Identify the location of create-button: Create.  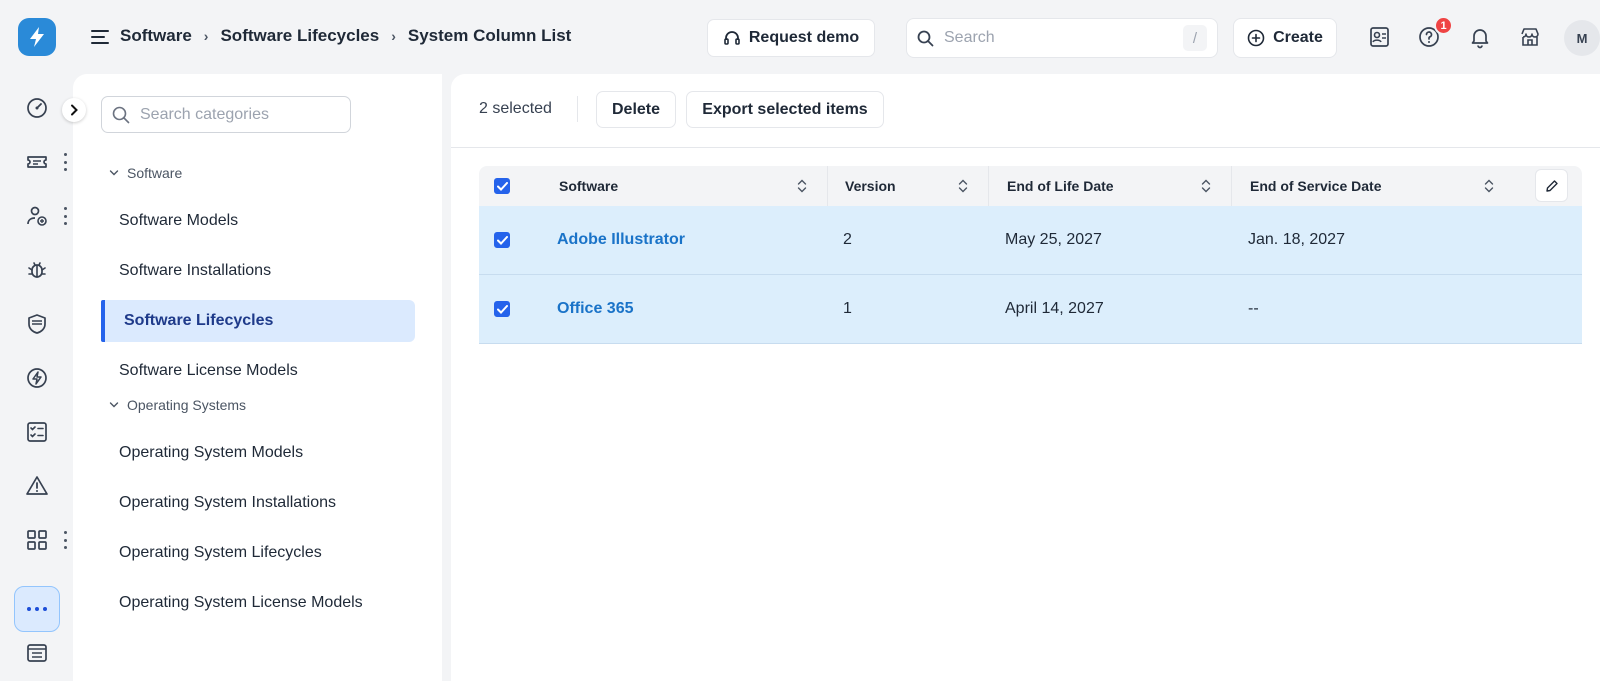
(1285, 38).